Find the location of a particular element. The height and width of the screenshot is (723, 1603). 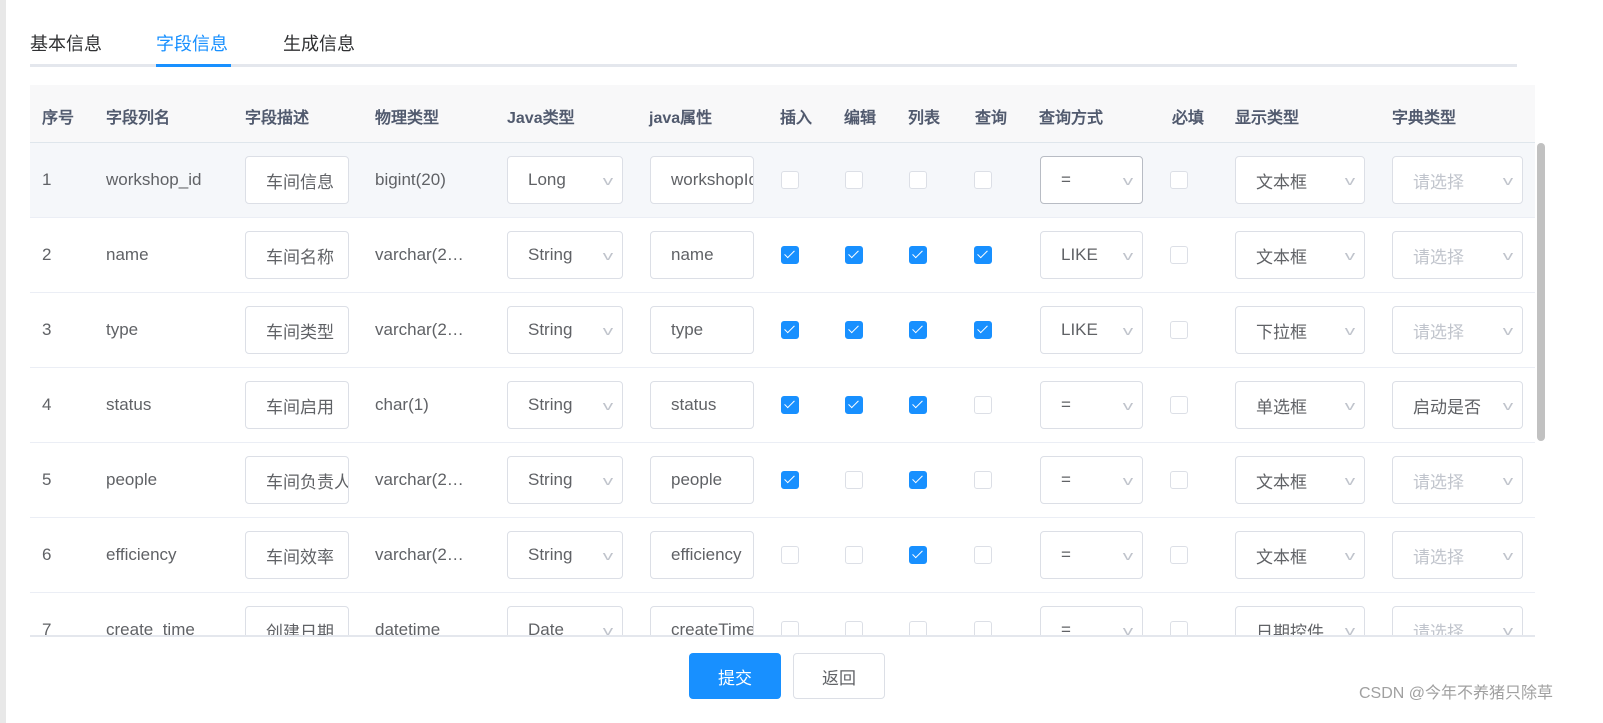

field-description-input: 车间类型 is located at coordinates (297, 330).